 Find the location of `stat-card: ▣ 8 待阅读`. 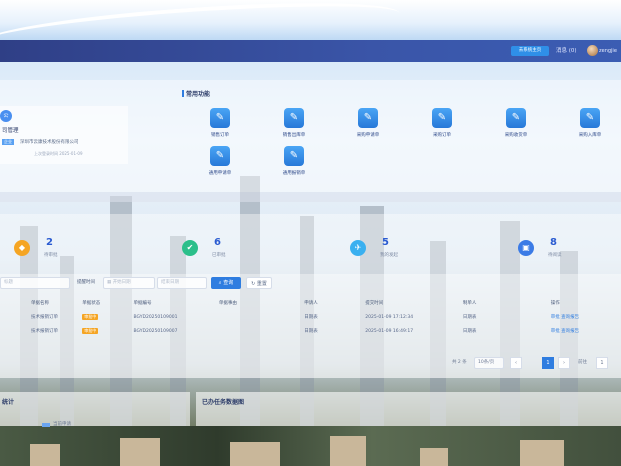

stat-card: ▣ 8 待阅读 is located at coordinates (553, 252).